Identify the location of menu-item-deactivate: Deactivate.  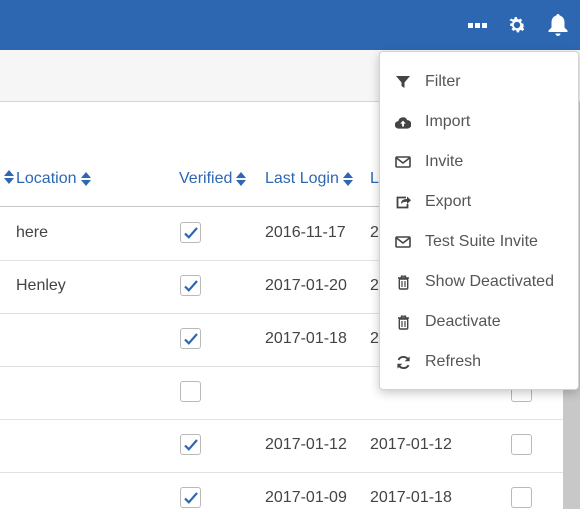
(479, 322).